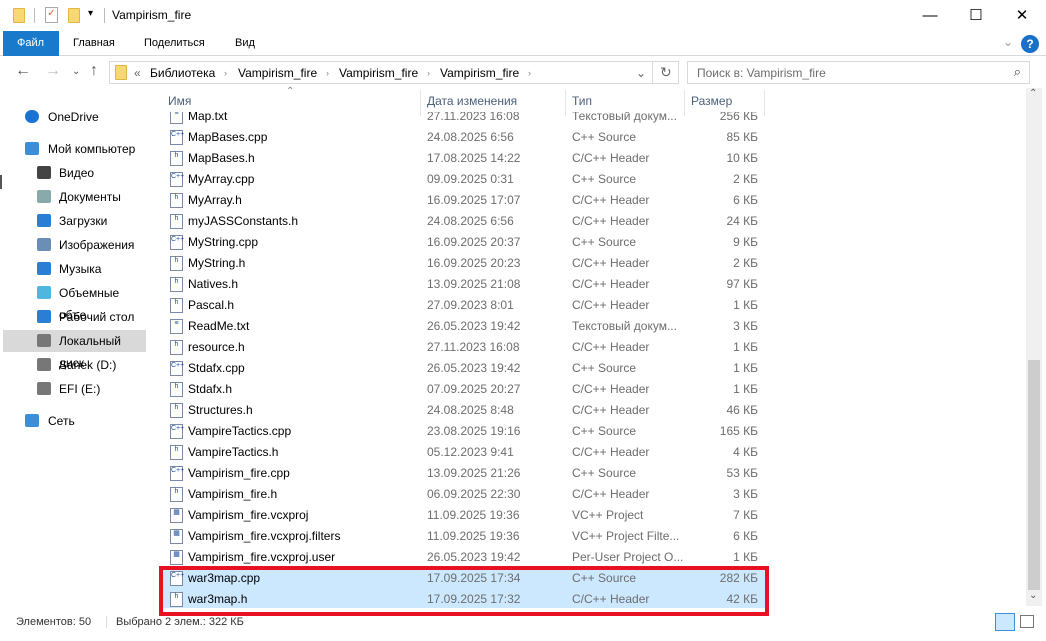 Image resolution: width=1046 pixels, height=641 pixels. I want to click on file-size: 3 КБ, so click(745, 494).